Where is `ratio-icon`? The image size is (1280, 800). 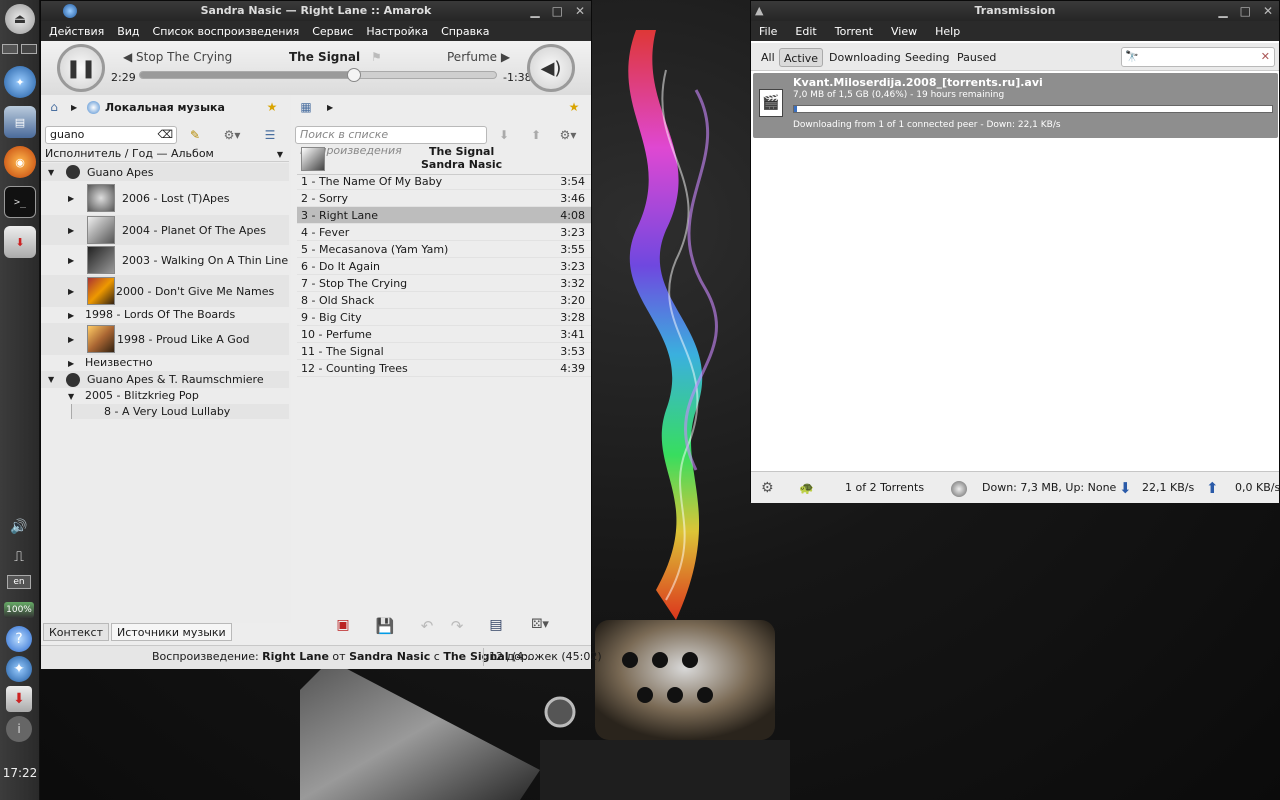 ratio-icon is located at coordinates (959, 489).